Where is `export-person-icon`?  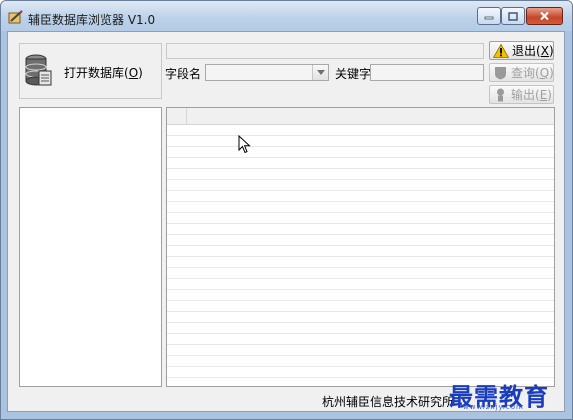 export-person-icon is located at coordinates (500, 94).